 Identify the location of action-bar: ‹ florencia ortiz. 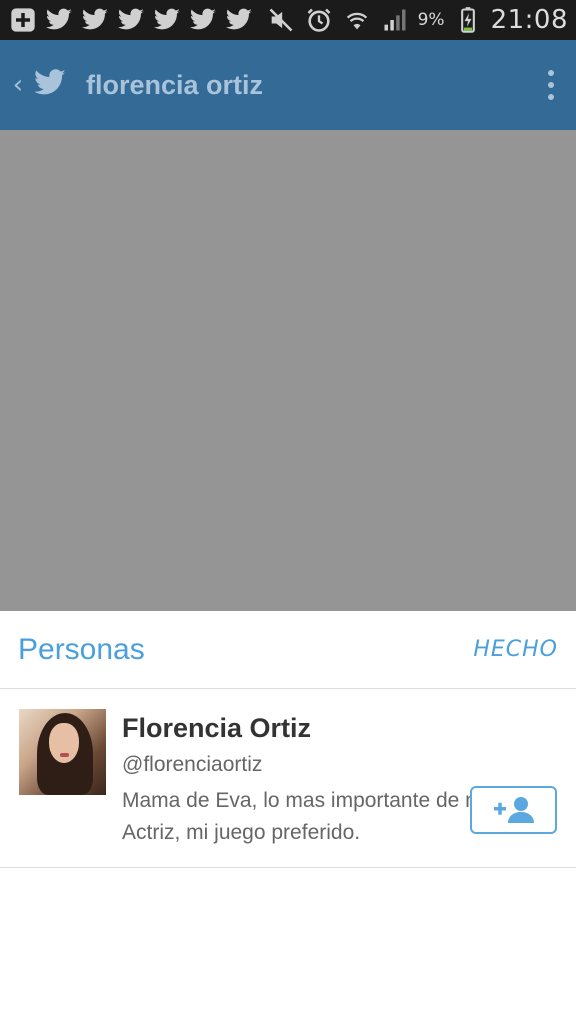
(288, 85).